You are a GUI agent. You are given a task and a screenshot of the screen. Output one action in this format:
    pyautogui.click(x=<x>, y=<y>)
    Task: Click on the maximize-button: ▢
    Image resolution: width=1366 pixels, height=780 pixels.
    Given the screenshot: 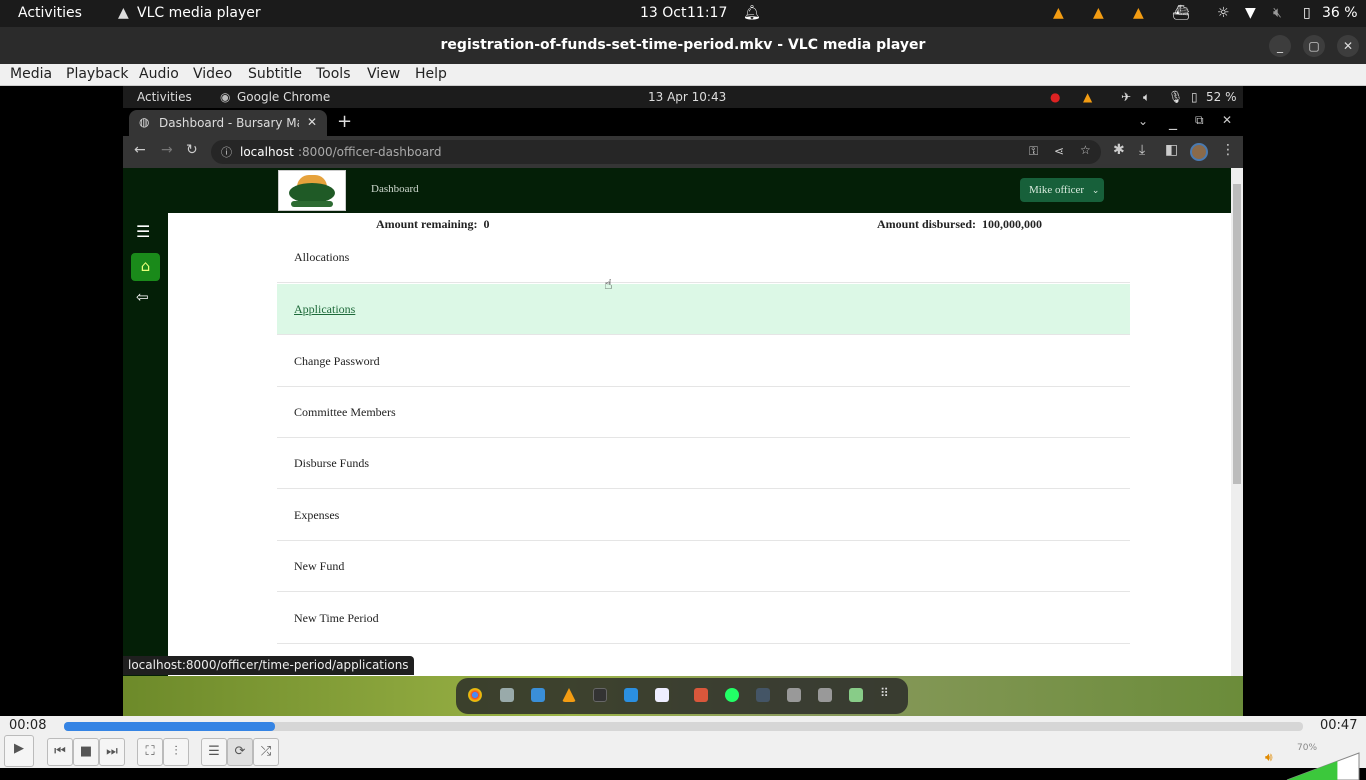 What is the action you would take?
    pyautogui.click(x=1314, y=46)
    